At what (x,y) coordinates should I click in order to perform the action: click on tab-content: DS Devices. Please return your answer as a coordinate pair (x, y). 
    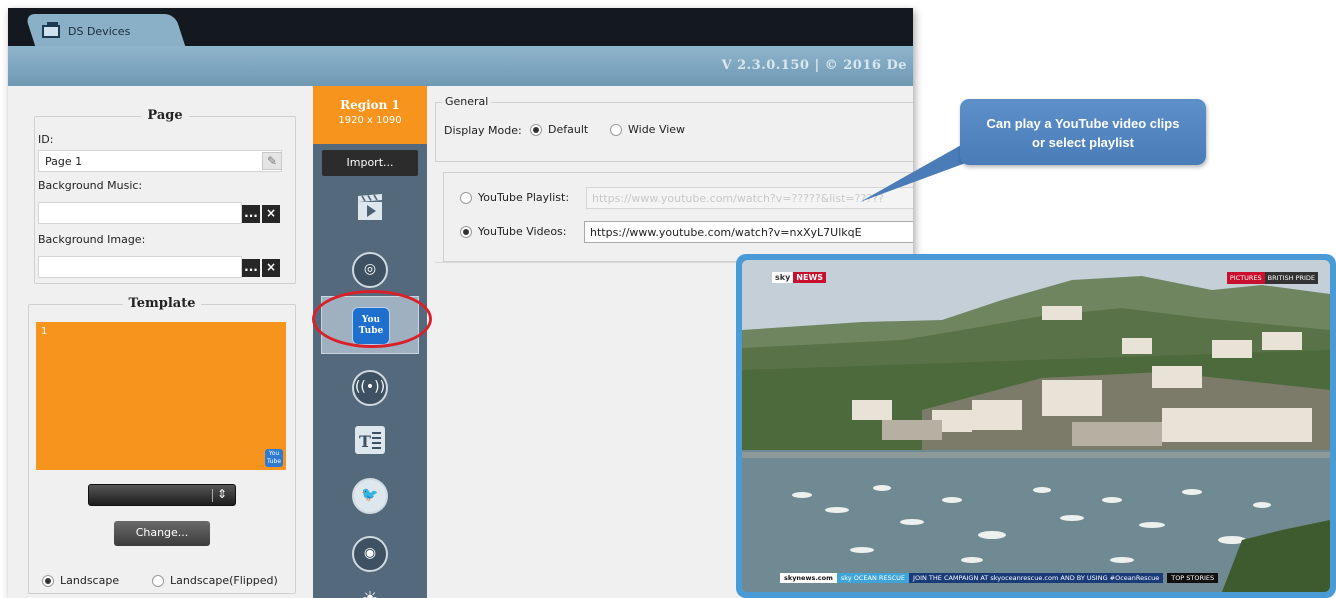
    Looking at the image, I should click on (86, 31).